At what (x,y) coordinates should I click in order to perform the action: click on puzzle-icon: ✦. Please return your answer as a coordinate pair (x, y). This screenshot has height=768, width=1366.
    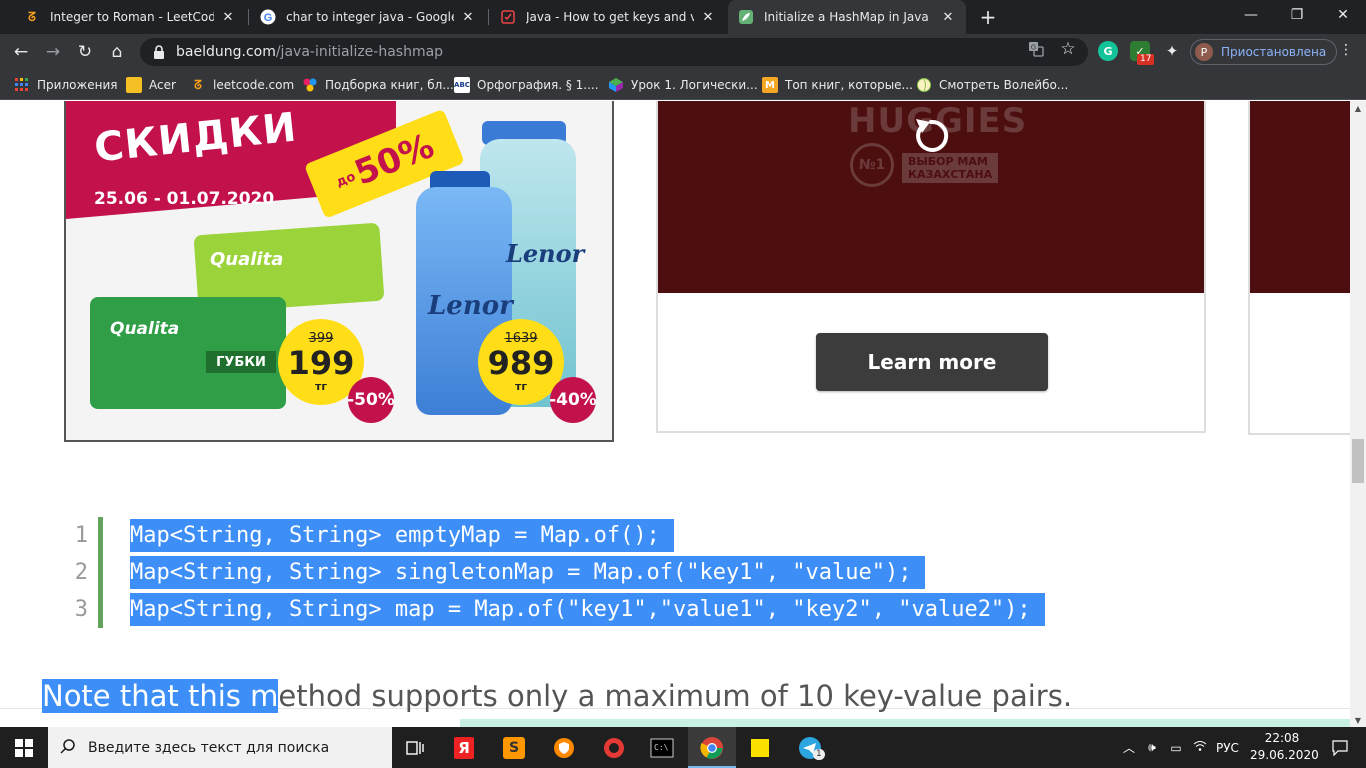
    Looking at the image, I should click on (1172, 51).